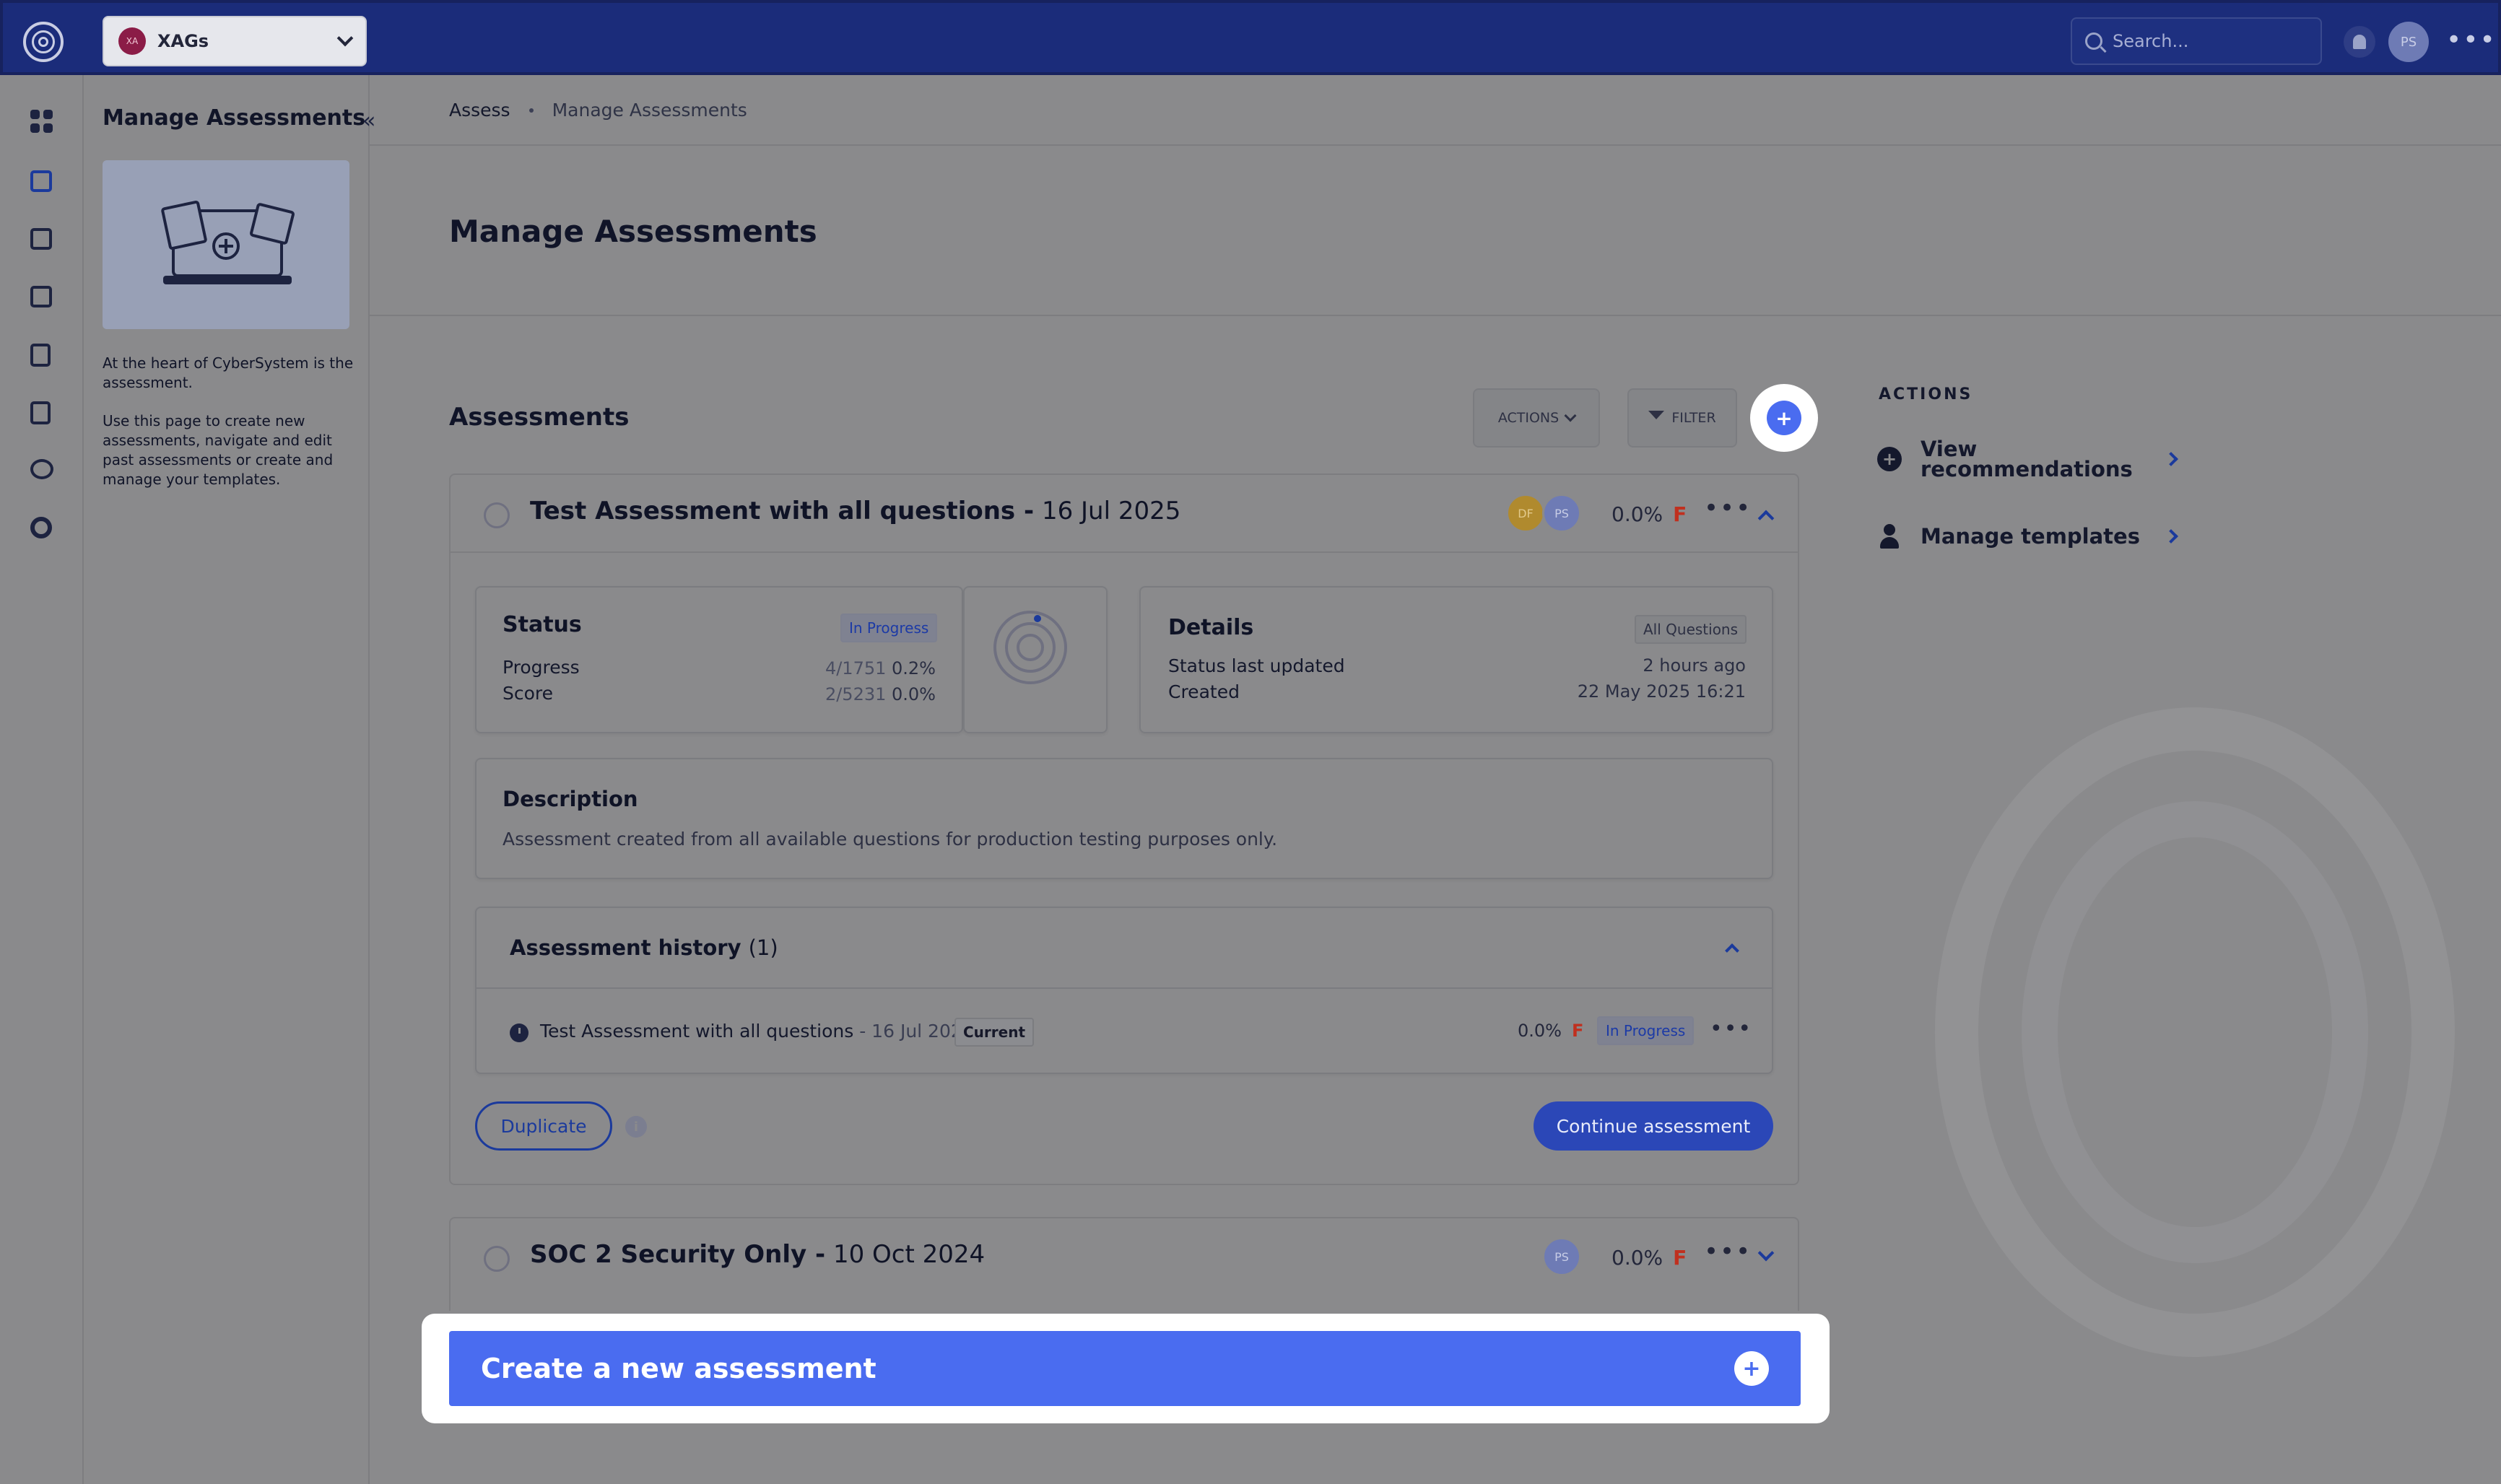 The image size is (2501, 1484). I want to click on question-set-badge: All Questions, so click(1691, 629).